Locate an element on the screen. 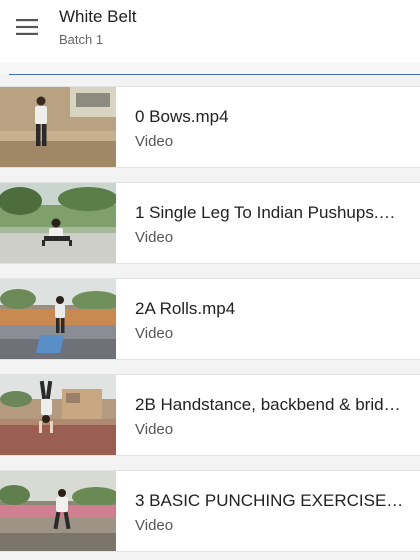 The height and width of the screenshot is (560, 420). video-list-item: 0 Bows.mp4 Video is located at coordinates (210, 127).